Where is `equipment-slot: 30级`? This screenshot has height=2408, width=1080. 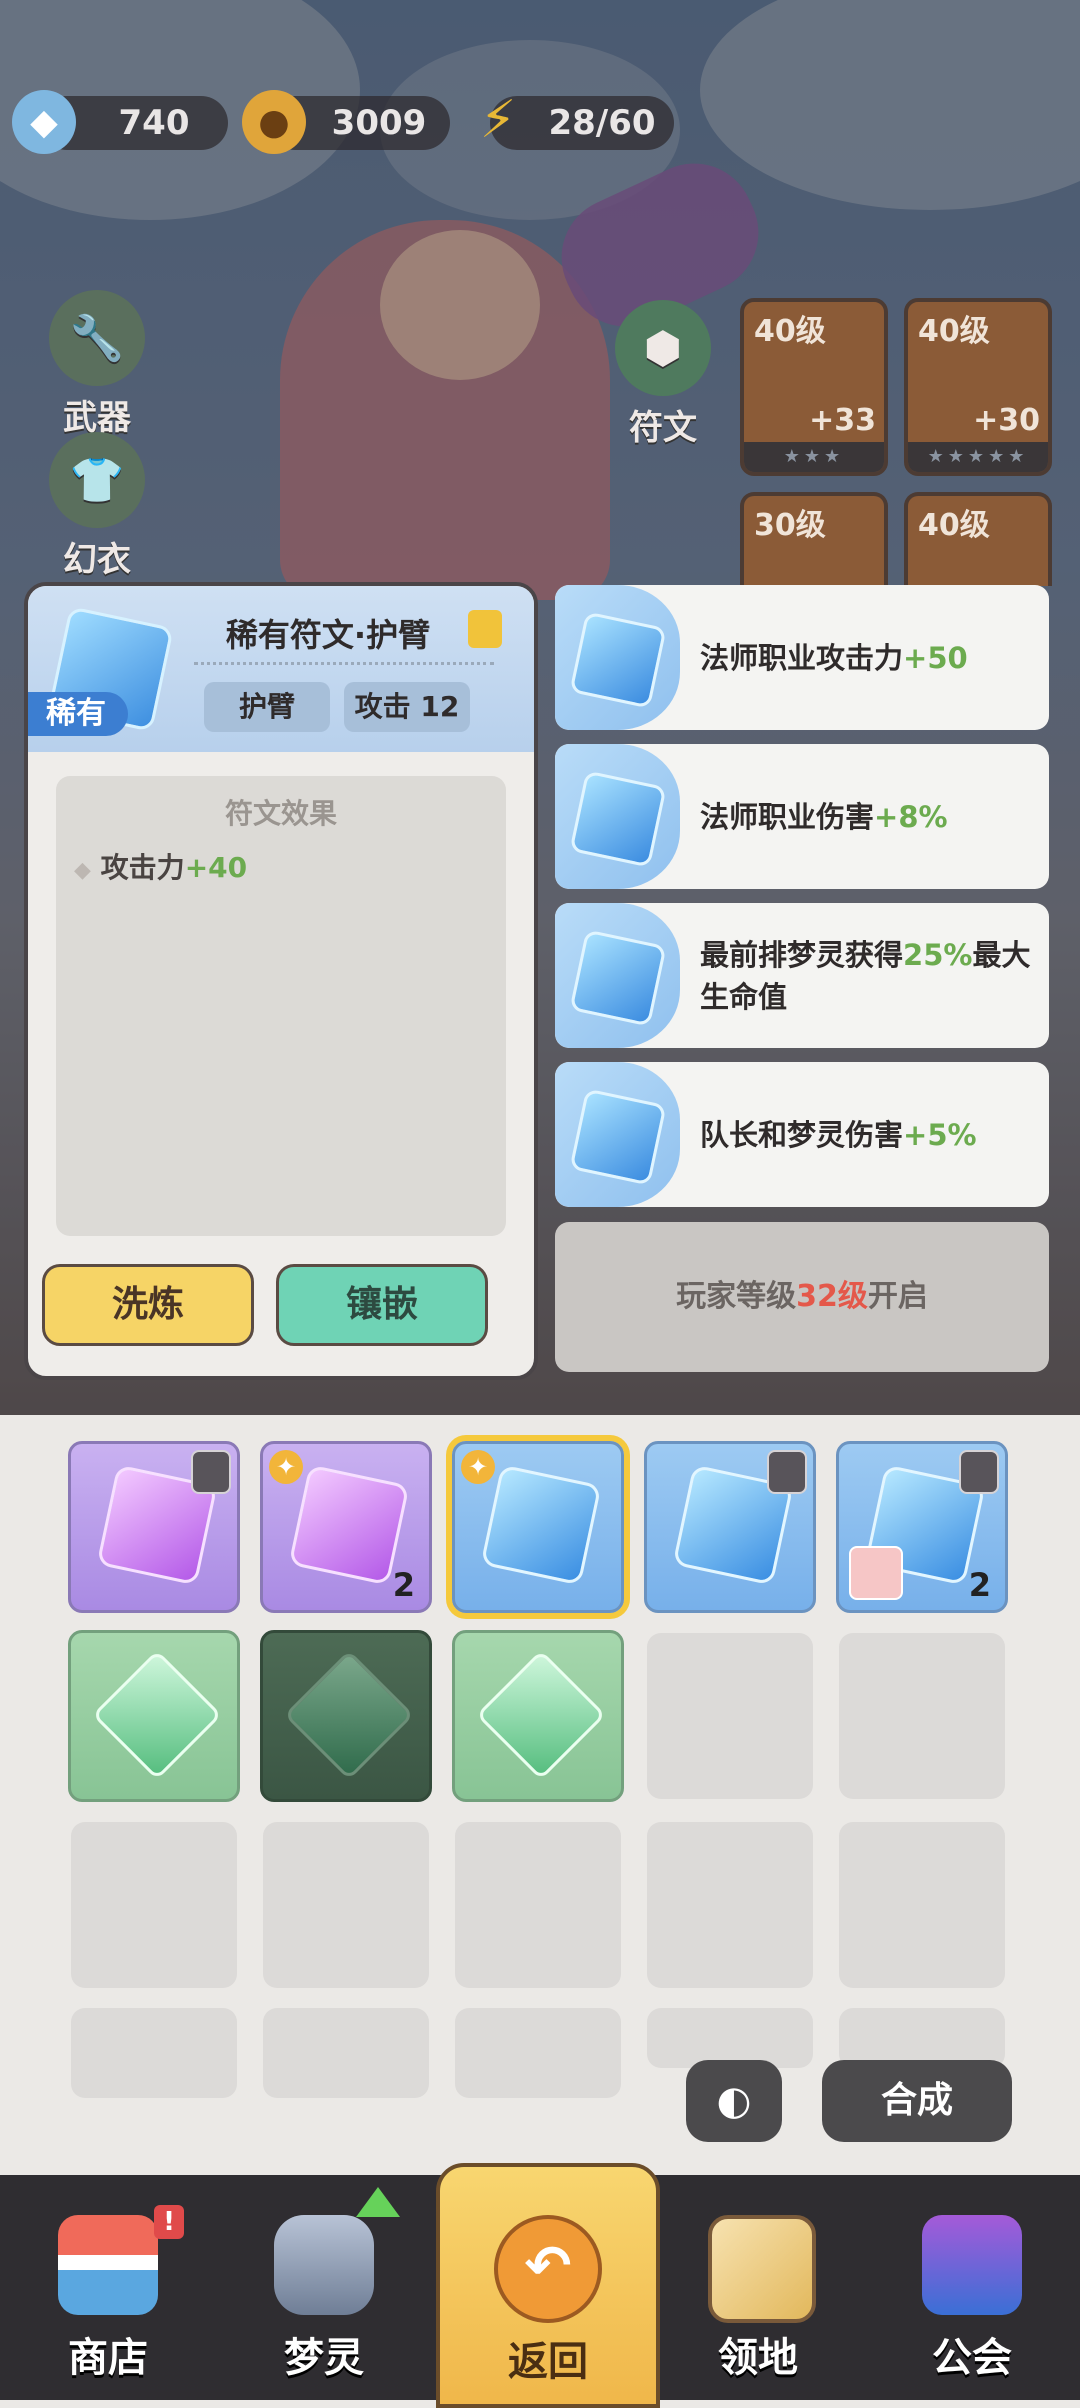 equipment-slot: 30级 is located at coordinates (814, 539).